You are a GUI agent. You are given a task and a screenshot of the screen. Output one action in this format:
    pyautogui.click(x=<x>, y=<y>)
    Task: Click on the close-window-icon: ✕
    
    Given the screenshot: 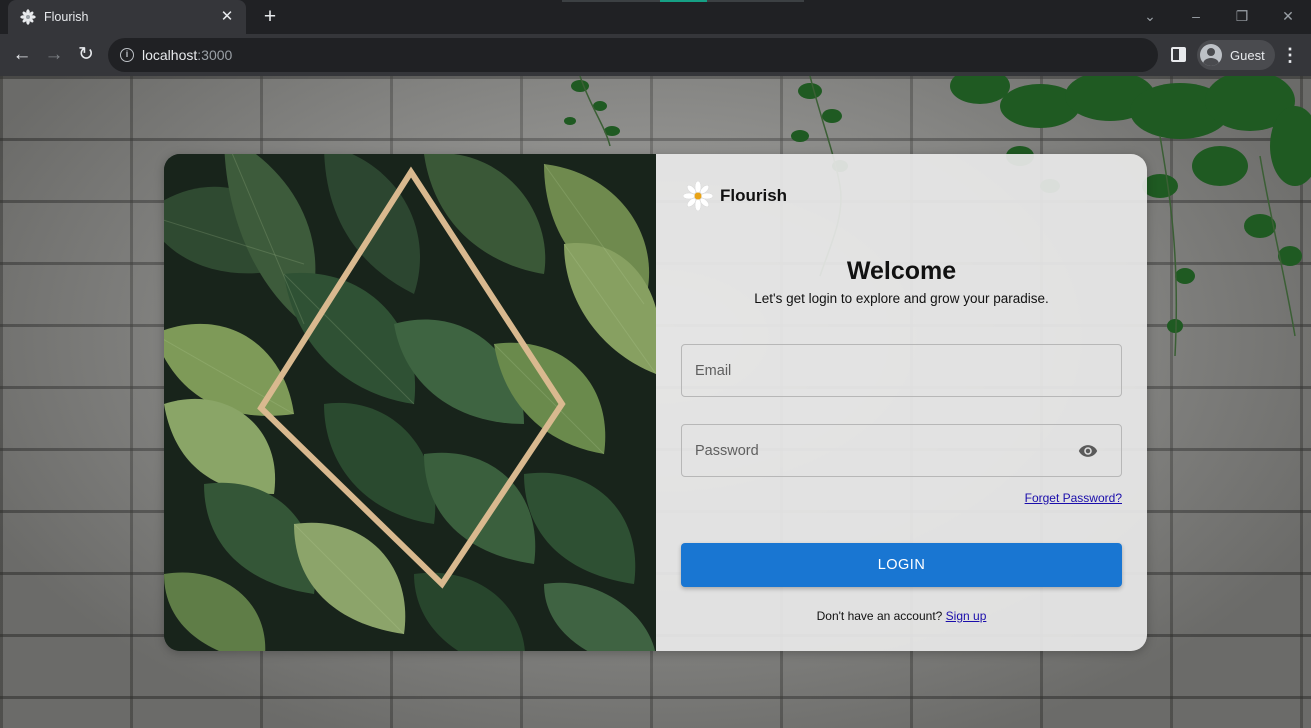 What is the action you would take?
    pyautogui.click(x=1288, y=16)
    